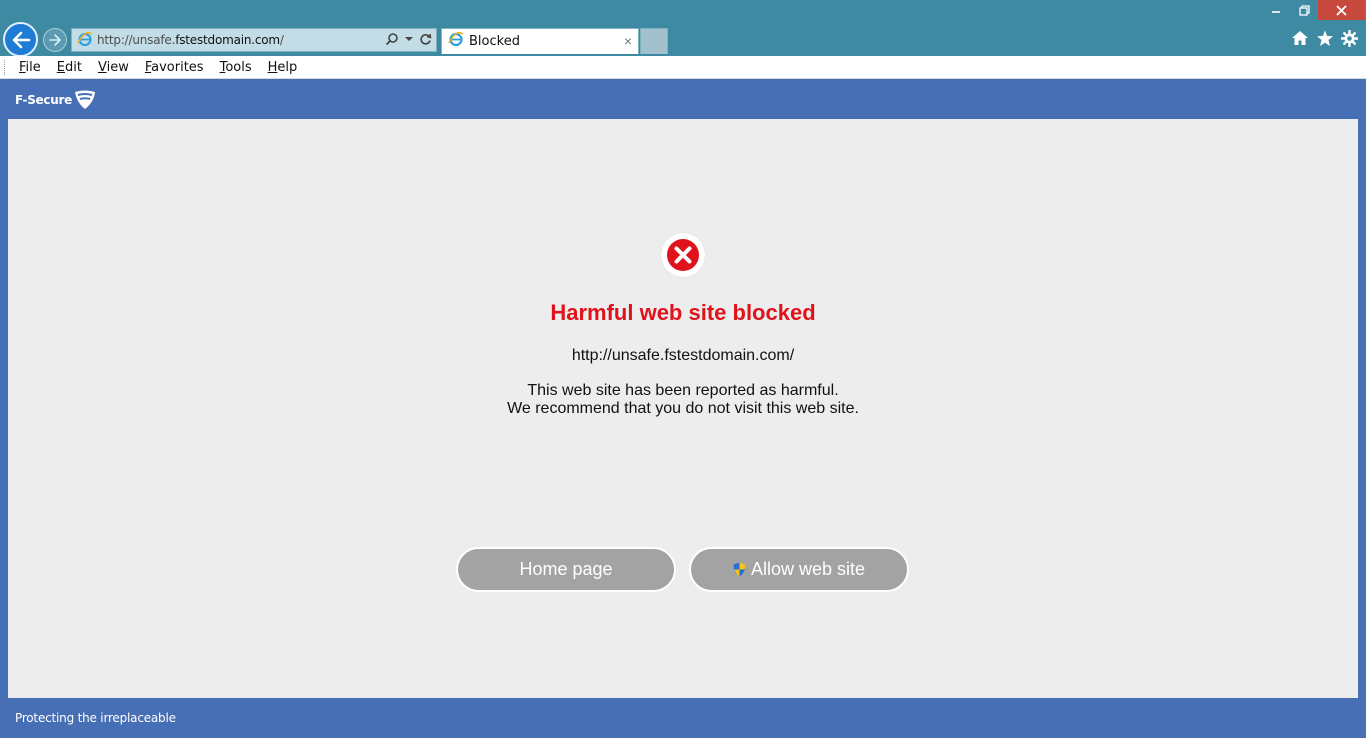  What do you see at coordinates (683, 255) in the screenshot?
I see `error-icon` at bounding box center [683, 255].